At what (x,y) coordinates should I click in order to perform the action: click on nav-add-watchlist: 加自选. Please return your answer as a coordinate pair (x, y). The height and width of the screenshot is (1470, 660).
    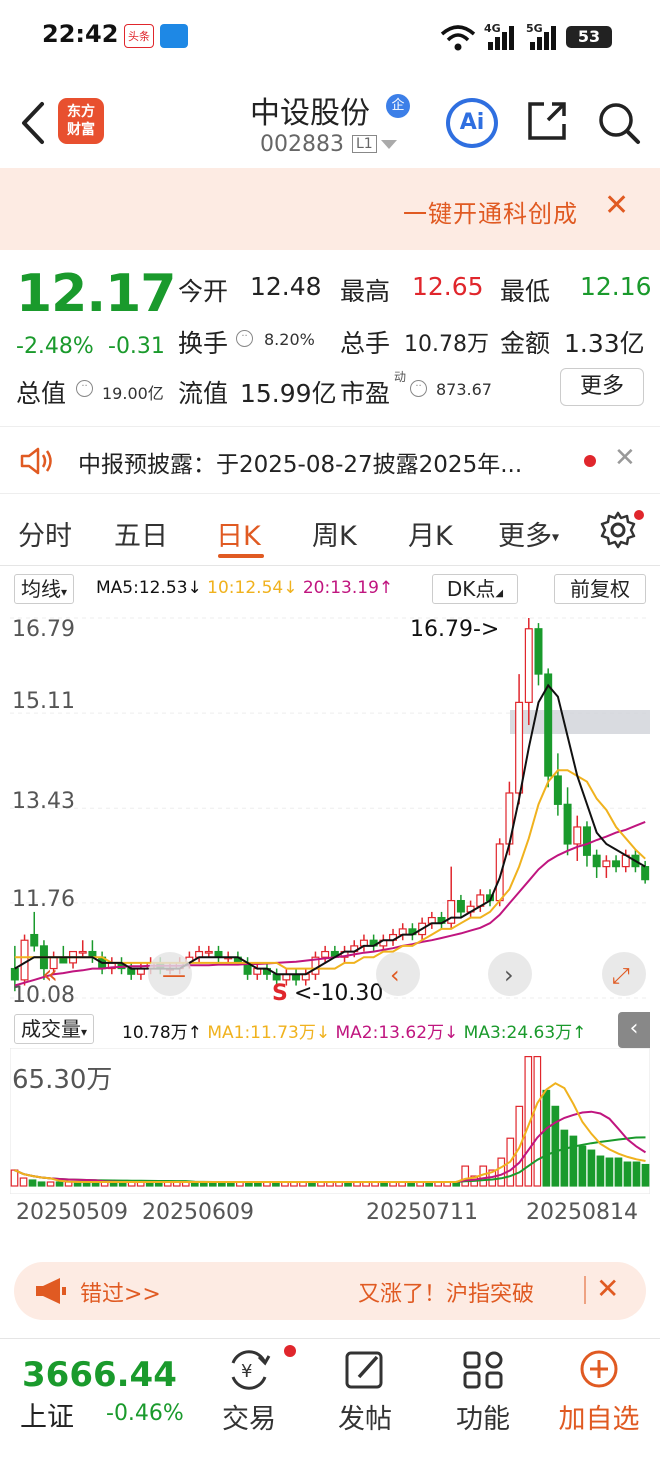
    Looking at the image, I should click on (599, 1391).